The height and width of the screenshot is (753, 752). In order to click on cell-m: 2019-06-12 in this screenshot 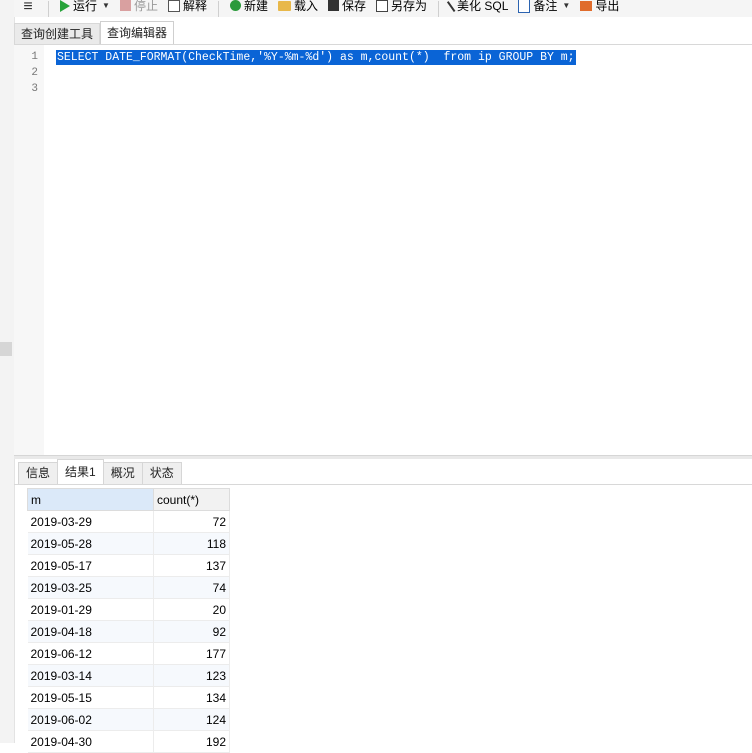, I will do `click(90, 653)`.